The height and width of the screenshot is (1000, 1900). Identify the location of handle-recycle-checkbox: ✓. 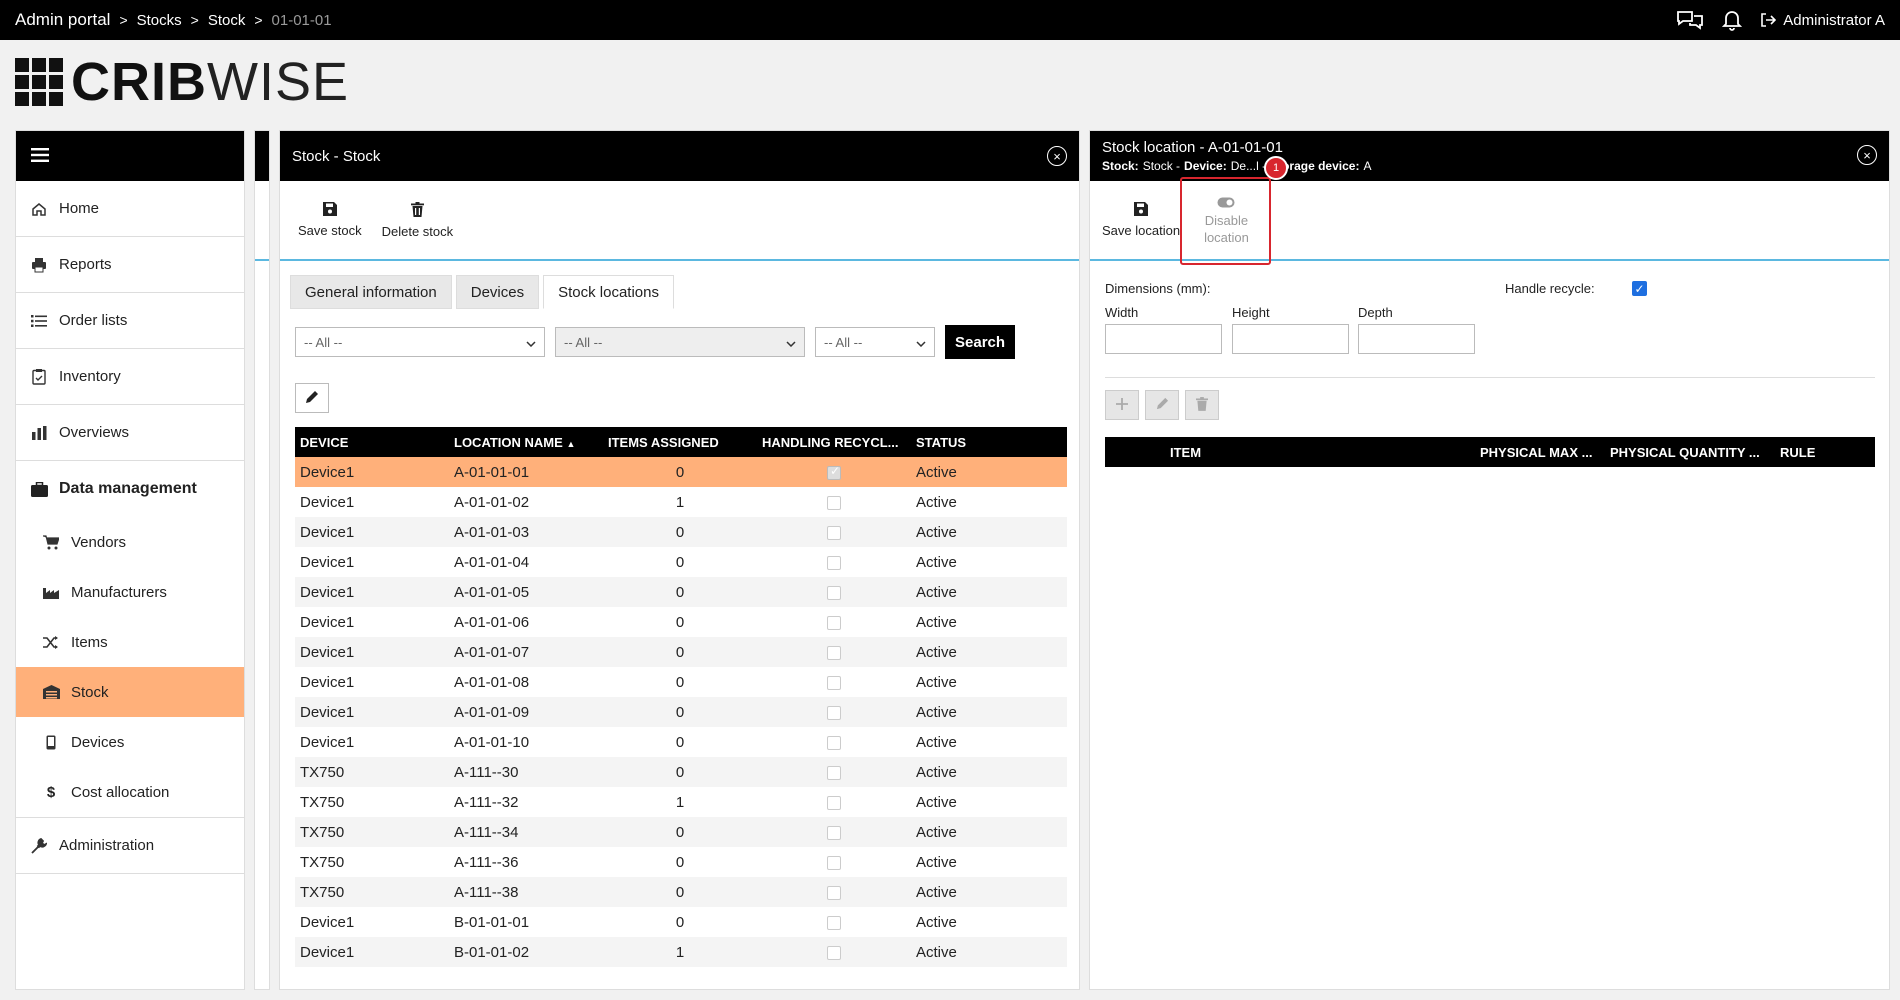
(1639, 288).